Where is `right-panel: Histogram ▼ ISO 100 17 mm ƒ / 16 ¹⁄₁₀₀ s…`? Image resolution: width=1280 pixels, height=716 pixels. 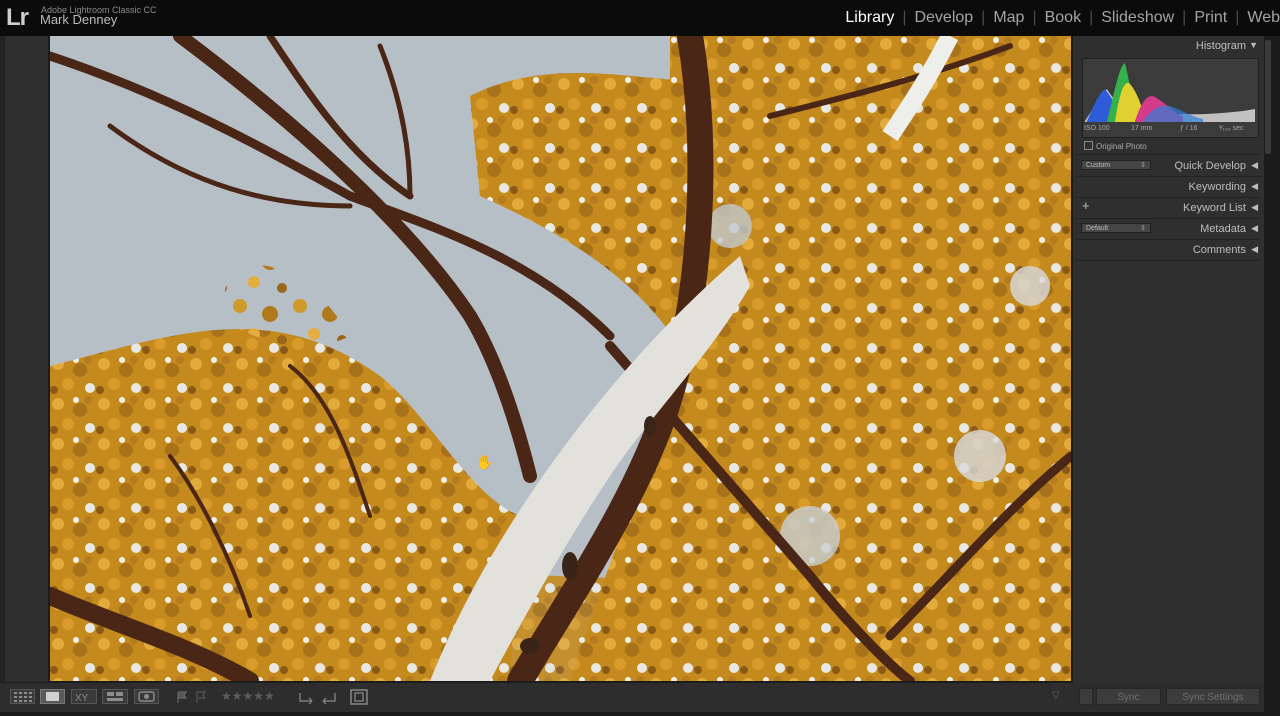 right-panel: Histogram ▼ ISO 100 17 mm ƒ / 16 ¹⁄₁₀₀ s… is located at coordinates (1168, 360).